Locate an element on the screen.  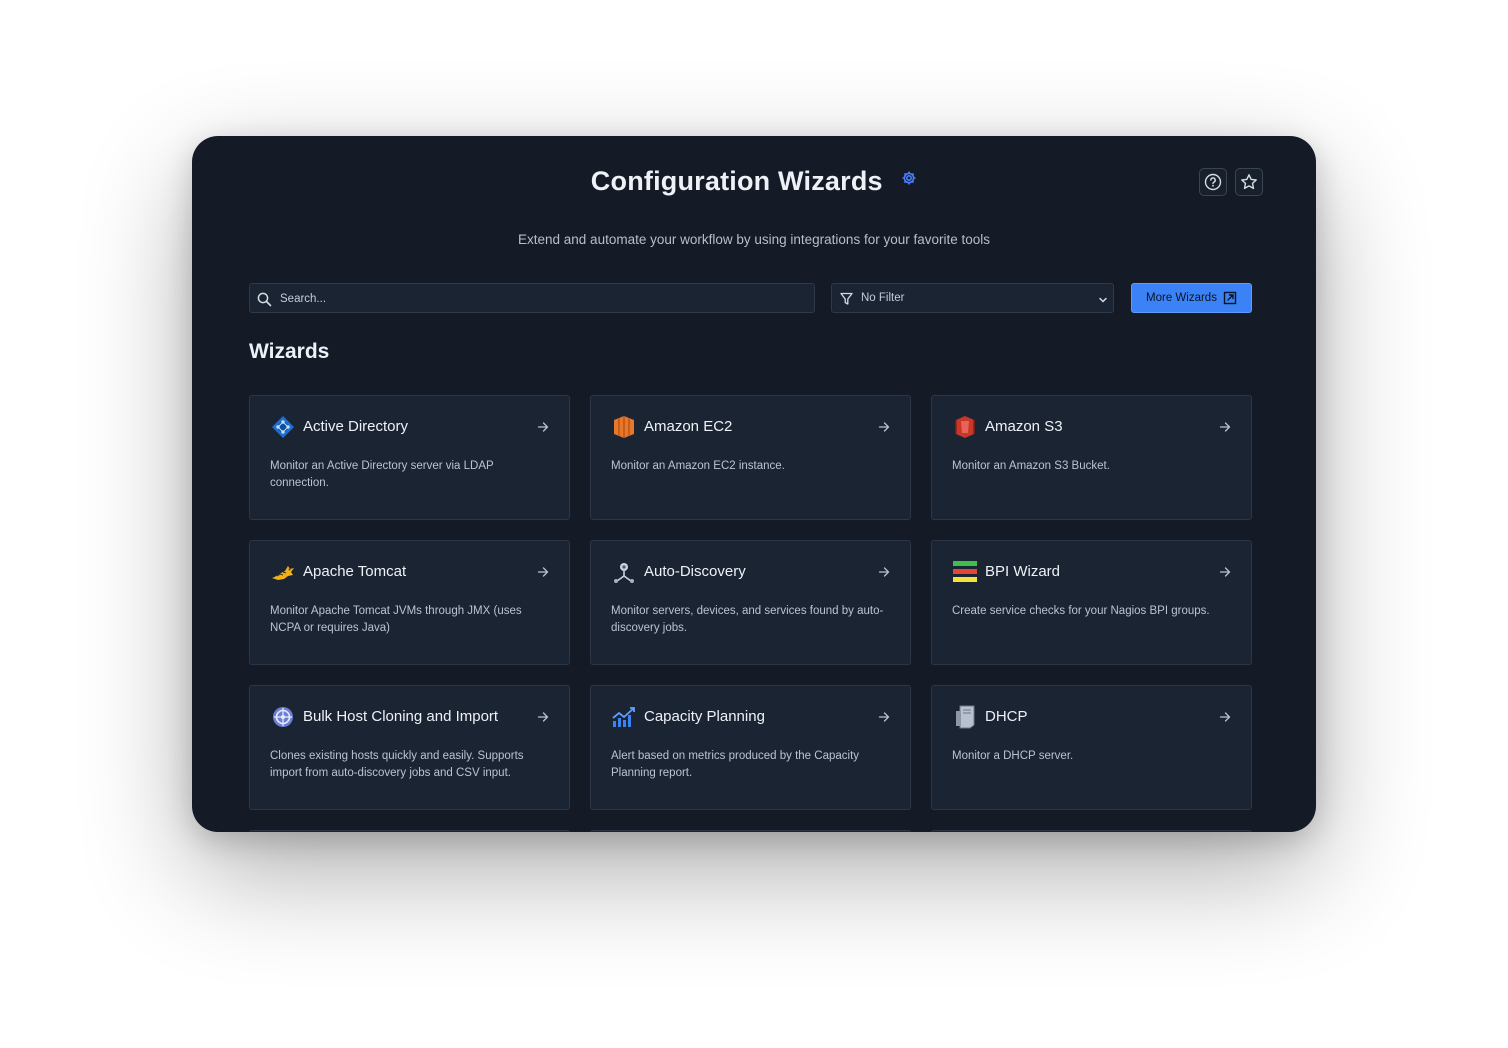
more-wizards-button: More Wizards is located at coordinates (1191, 298).